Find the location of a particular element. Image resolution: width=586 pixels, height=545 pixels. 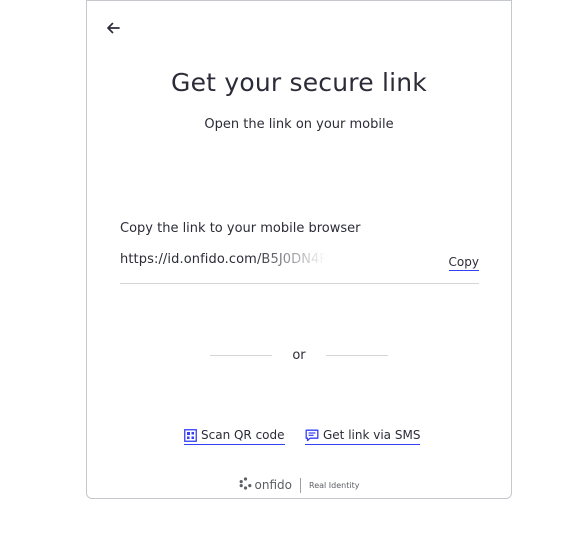

page-title: Get your secure link is located at coordinates (299, 82).